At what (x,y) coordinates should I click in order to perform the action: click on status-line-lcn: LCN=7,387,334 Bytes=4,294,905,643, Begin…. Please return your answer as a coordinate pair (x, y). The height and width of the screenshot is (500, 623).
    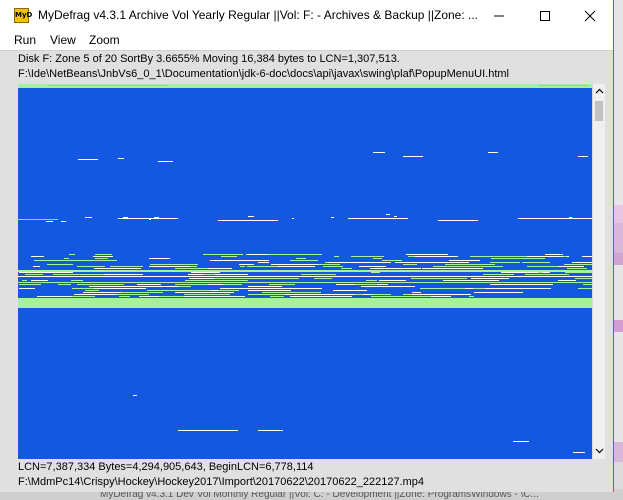
    Looking at the image, I should click on (166, 467).